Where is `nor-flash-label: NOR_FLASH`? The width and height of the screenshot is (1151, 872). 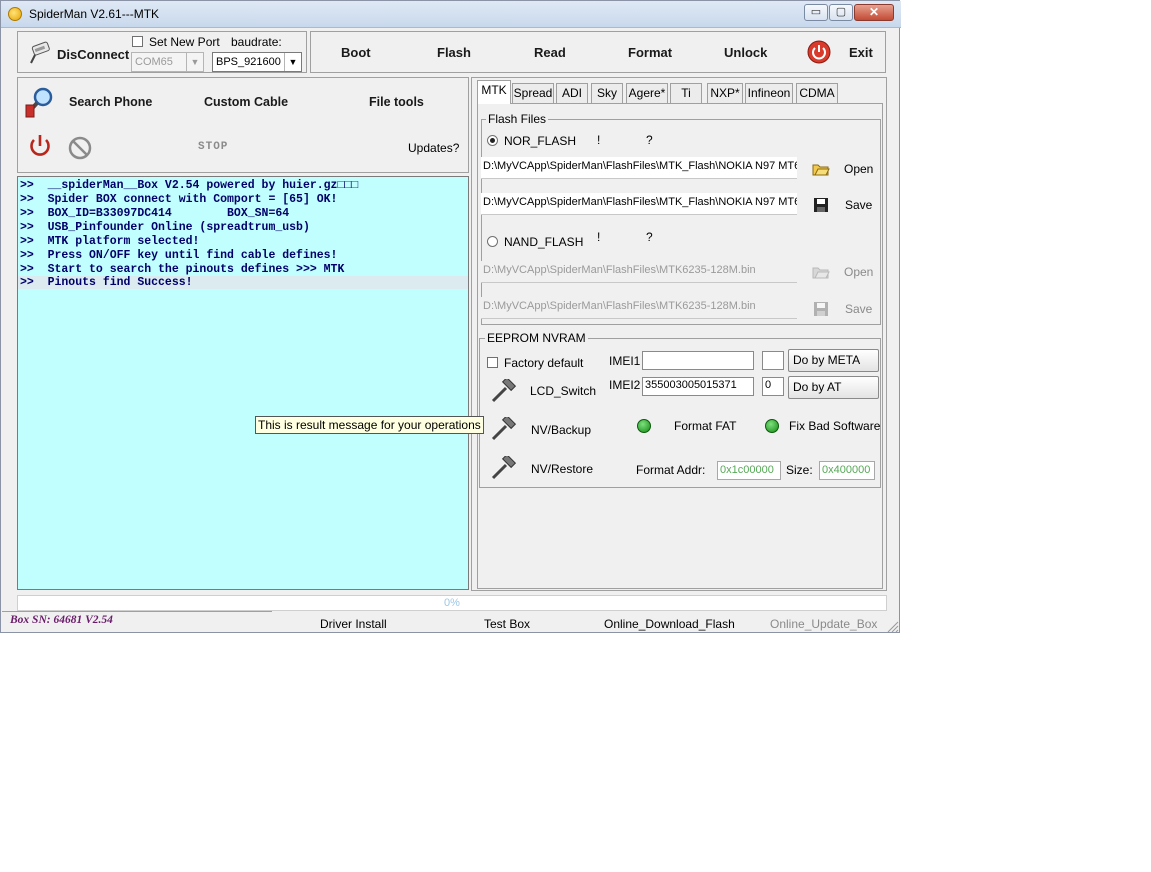 nor-flash-label: NOR_FLASH is located at coordinates (540, 141).